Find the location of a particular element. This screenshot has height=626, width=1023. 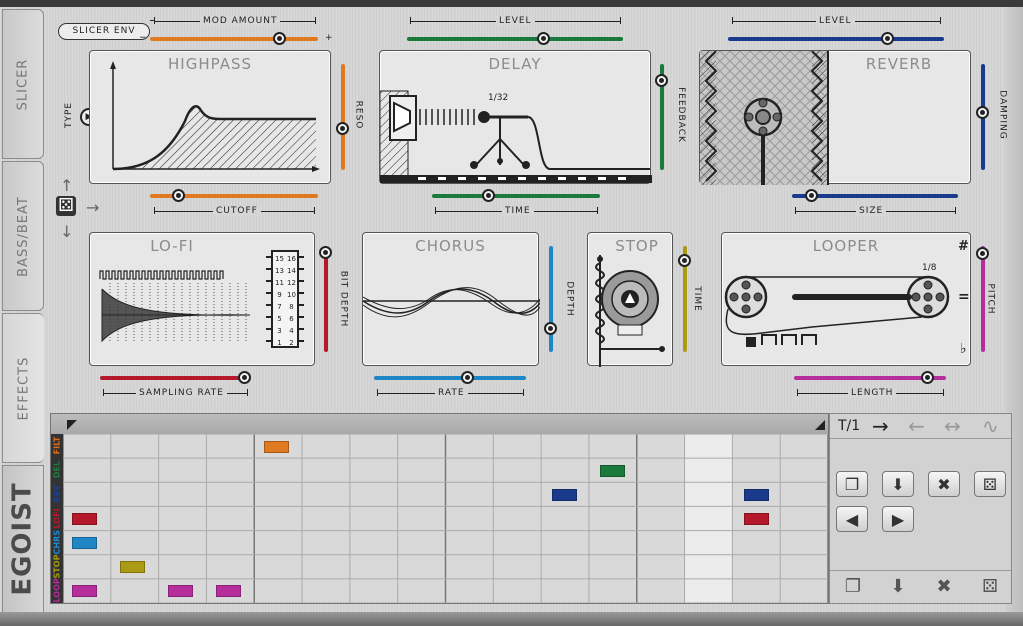

row-label-del: DEL is located at coordinates (57, 470).